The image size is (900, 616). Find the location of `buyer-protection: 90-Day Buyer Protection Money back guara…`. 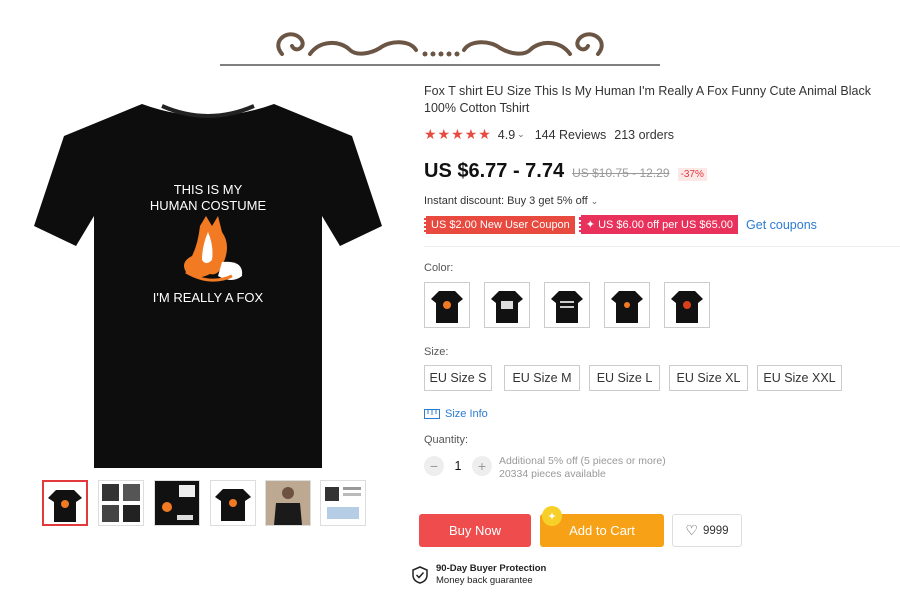

buyer-protection: 90-Day Buyer Protection Money back guara… is located at coordinates (479, 575).